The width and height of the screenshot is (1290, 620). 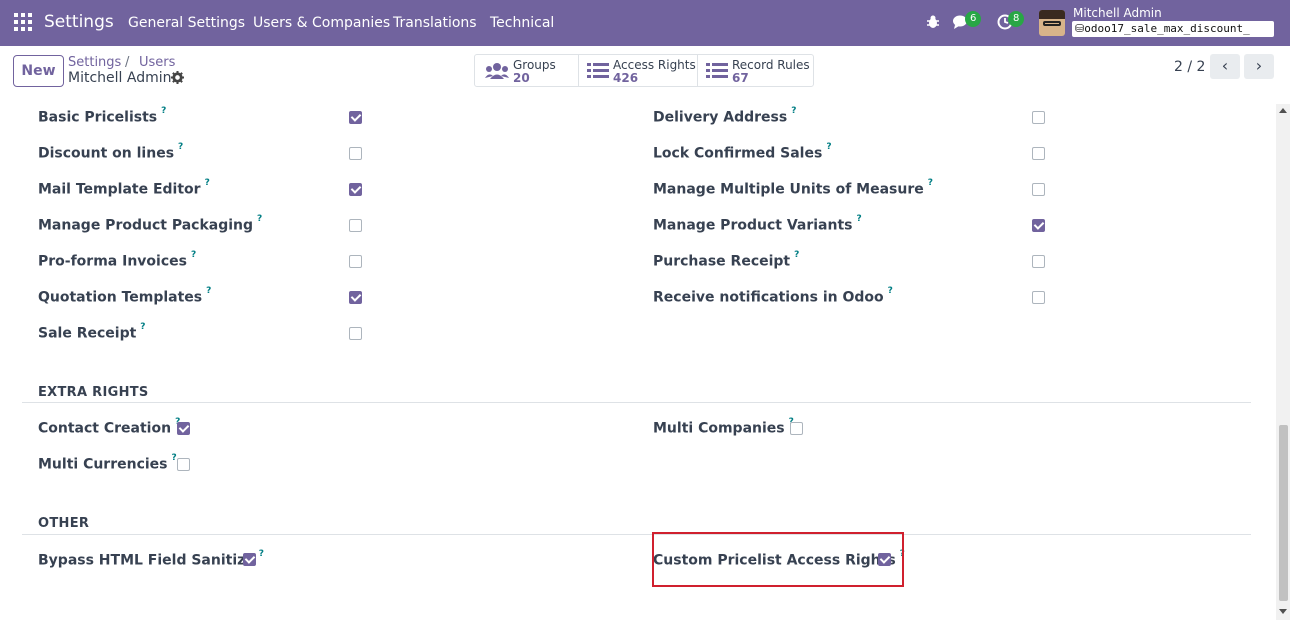 What do you see at coordinates (933, 24) in the screenshot?
I see `bug-icon` at bounding box center [933, 24].